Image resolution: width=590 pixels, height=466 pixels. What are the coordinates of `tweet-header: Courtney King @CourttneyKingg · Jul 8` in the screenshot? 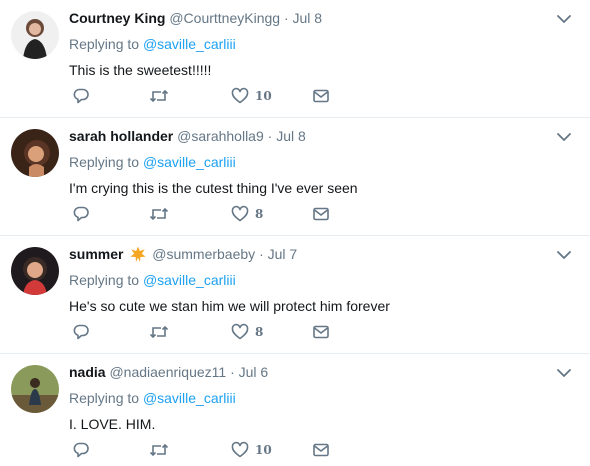 It's located at (309, 18).